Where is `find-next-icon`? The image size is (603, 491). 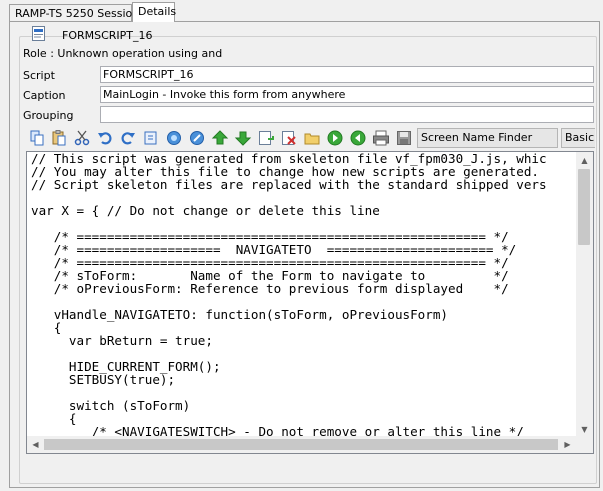 find-next-icon is located at coordinates (197, 138).